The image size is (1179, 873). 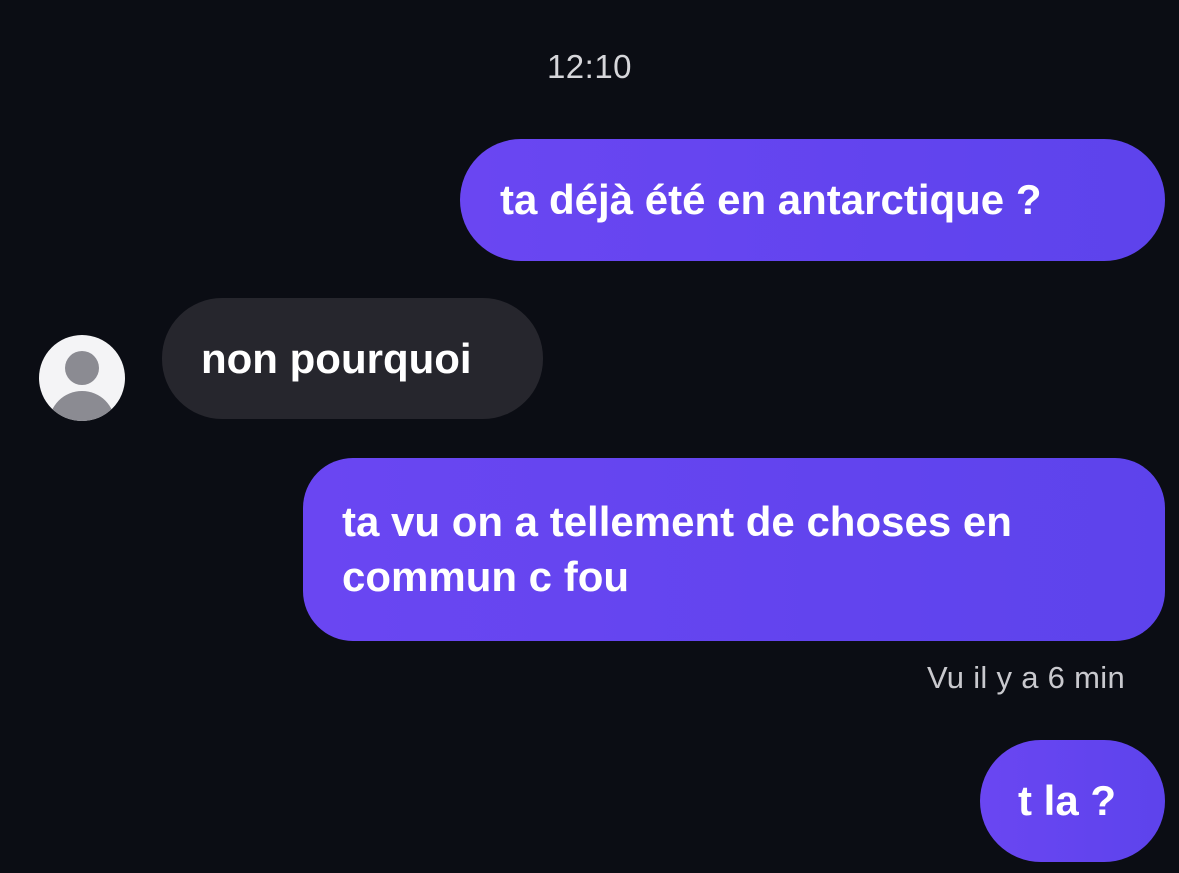 I want to click on contact-avatar, so click(x=82, y=378).